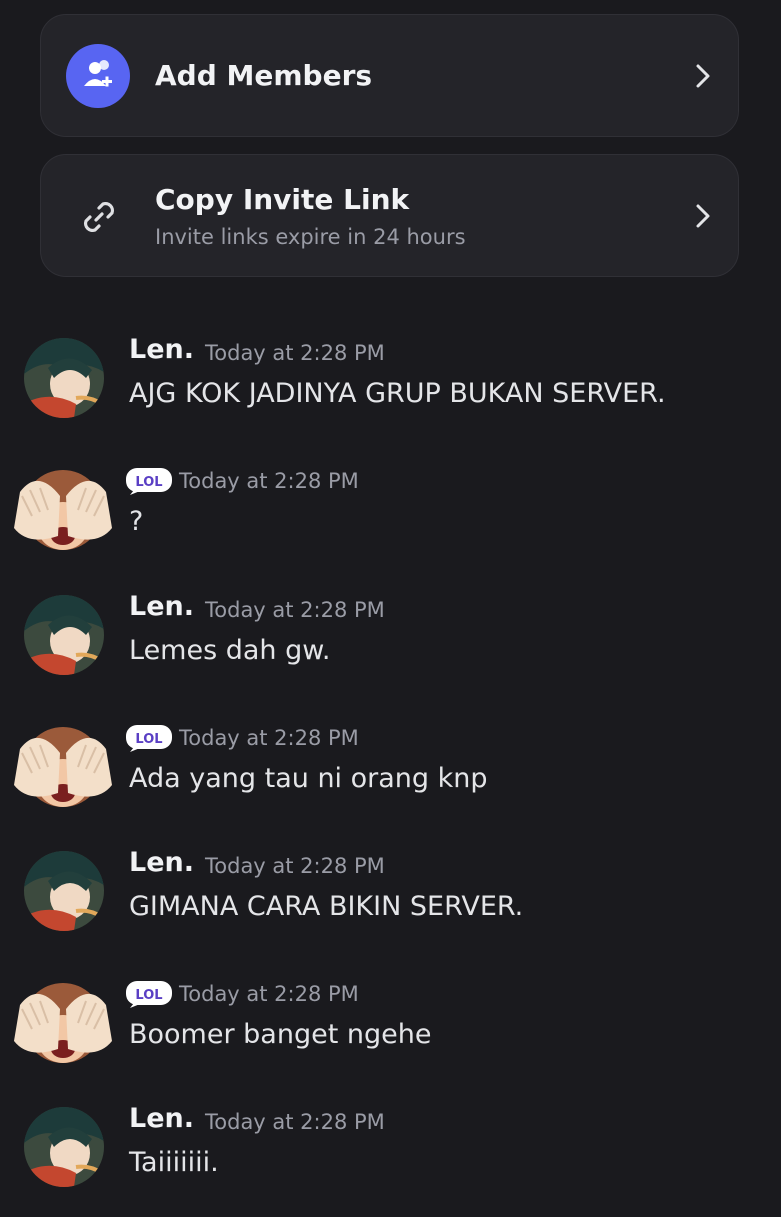 Image resolution: width=781 pixels, height=1217 pixels. Describe the element at coordinates (326, 906) in the screenshot. I see `message-text: GIMANA CARA BIKIN SERVER.` at that location.